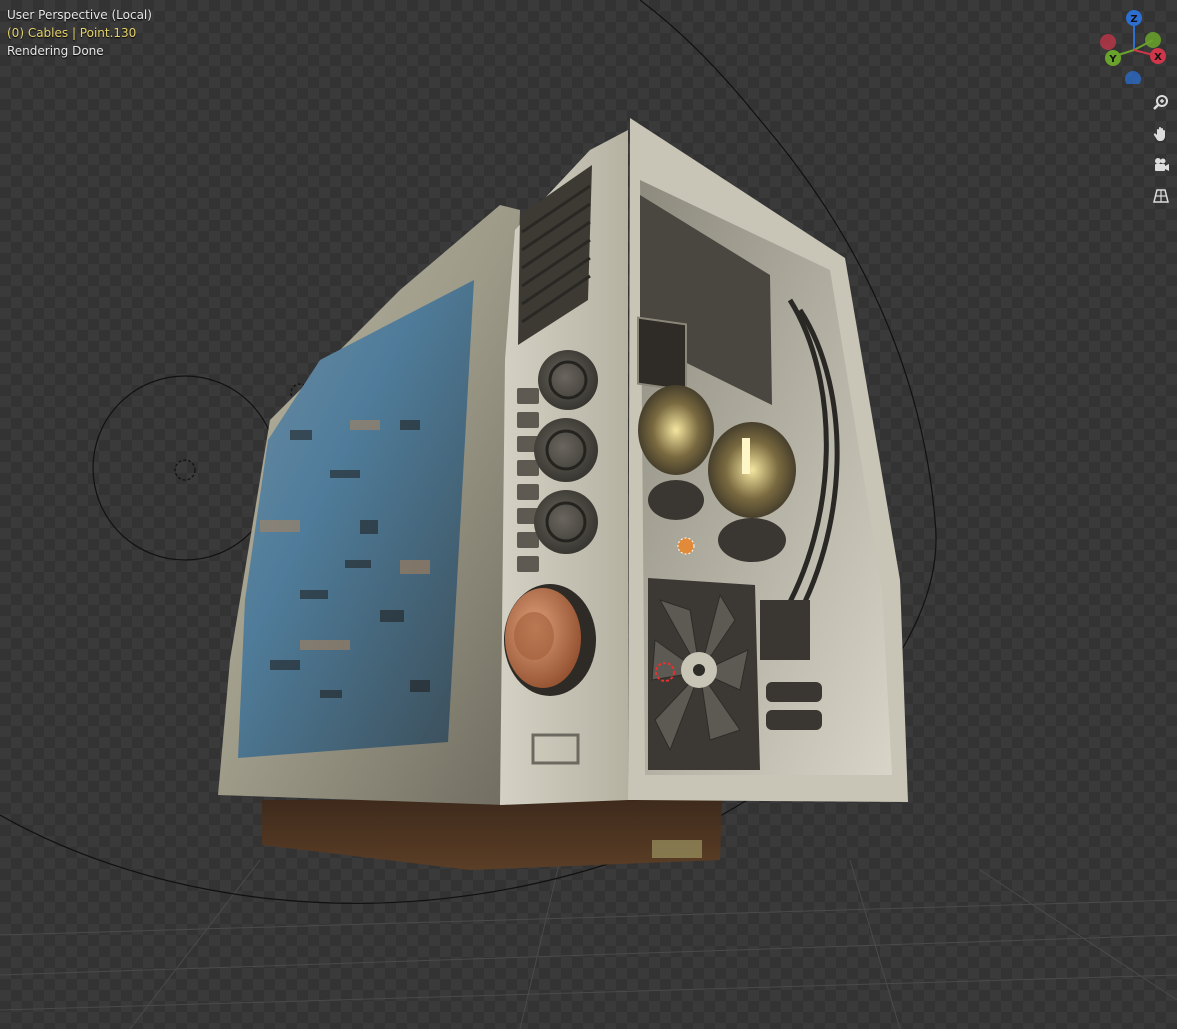 This screenshot has width=1177, height=1029. Describe the element at coordinates (699, 670) in the screenshot. I see `fan-hub-hole` at that location.